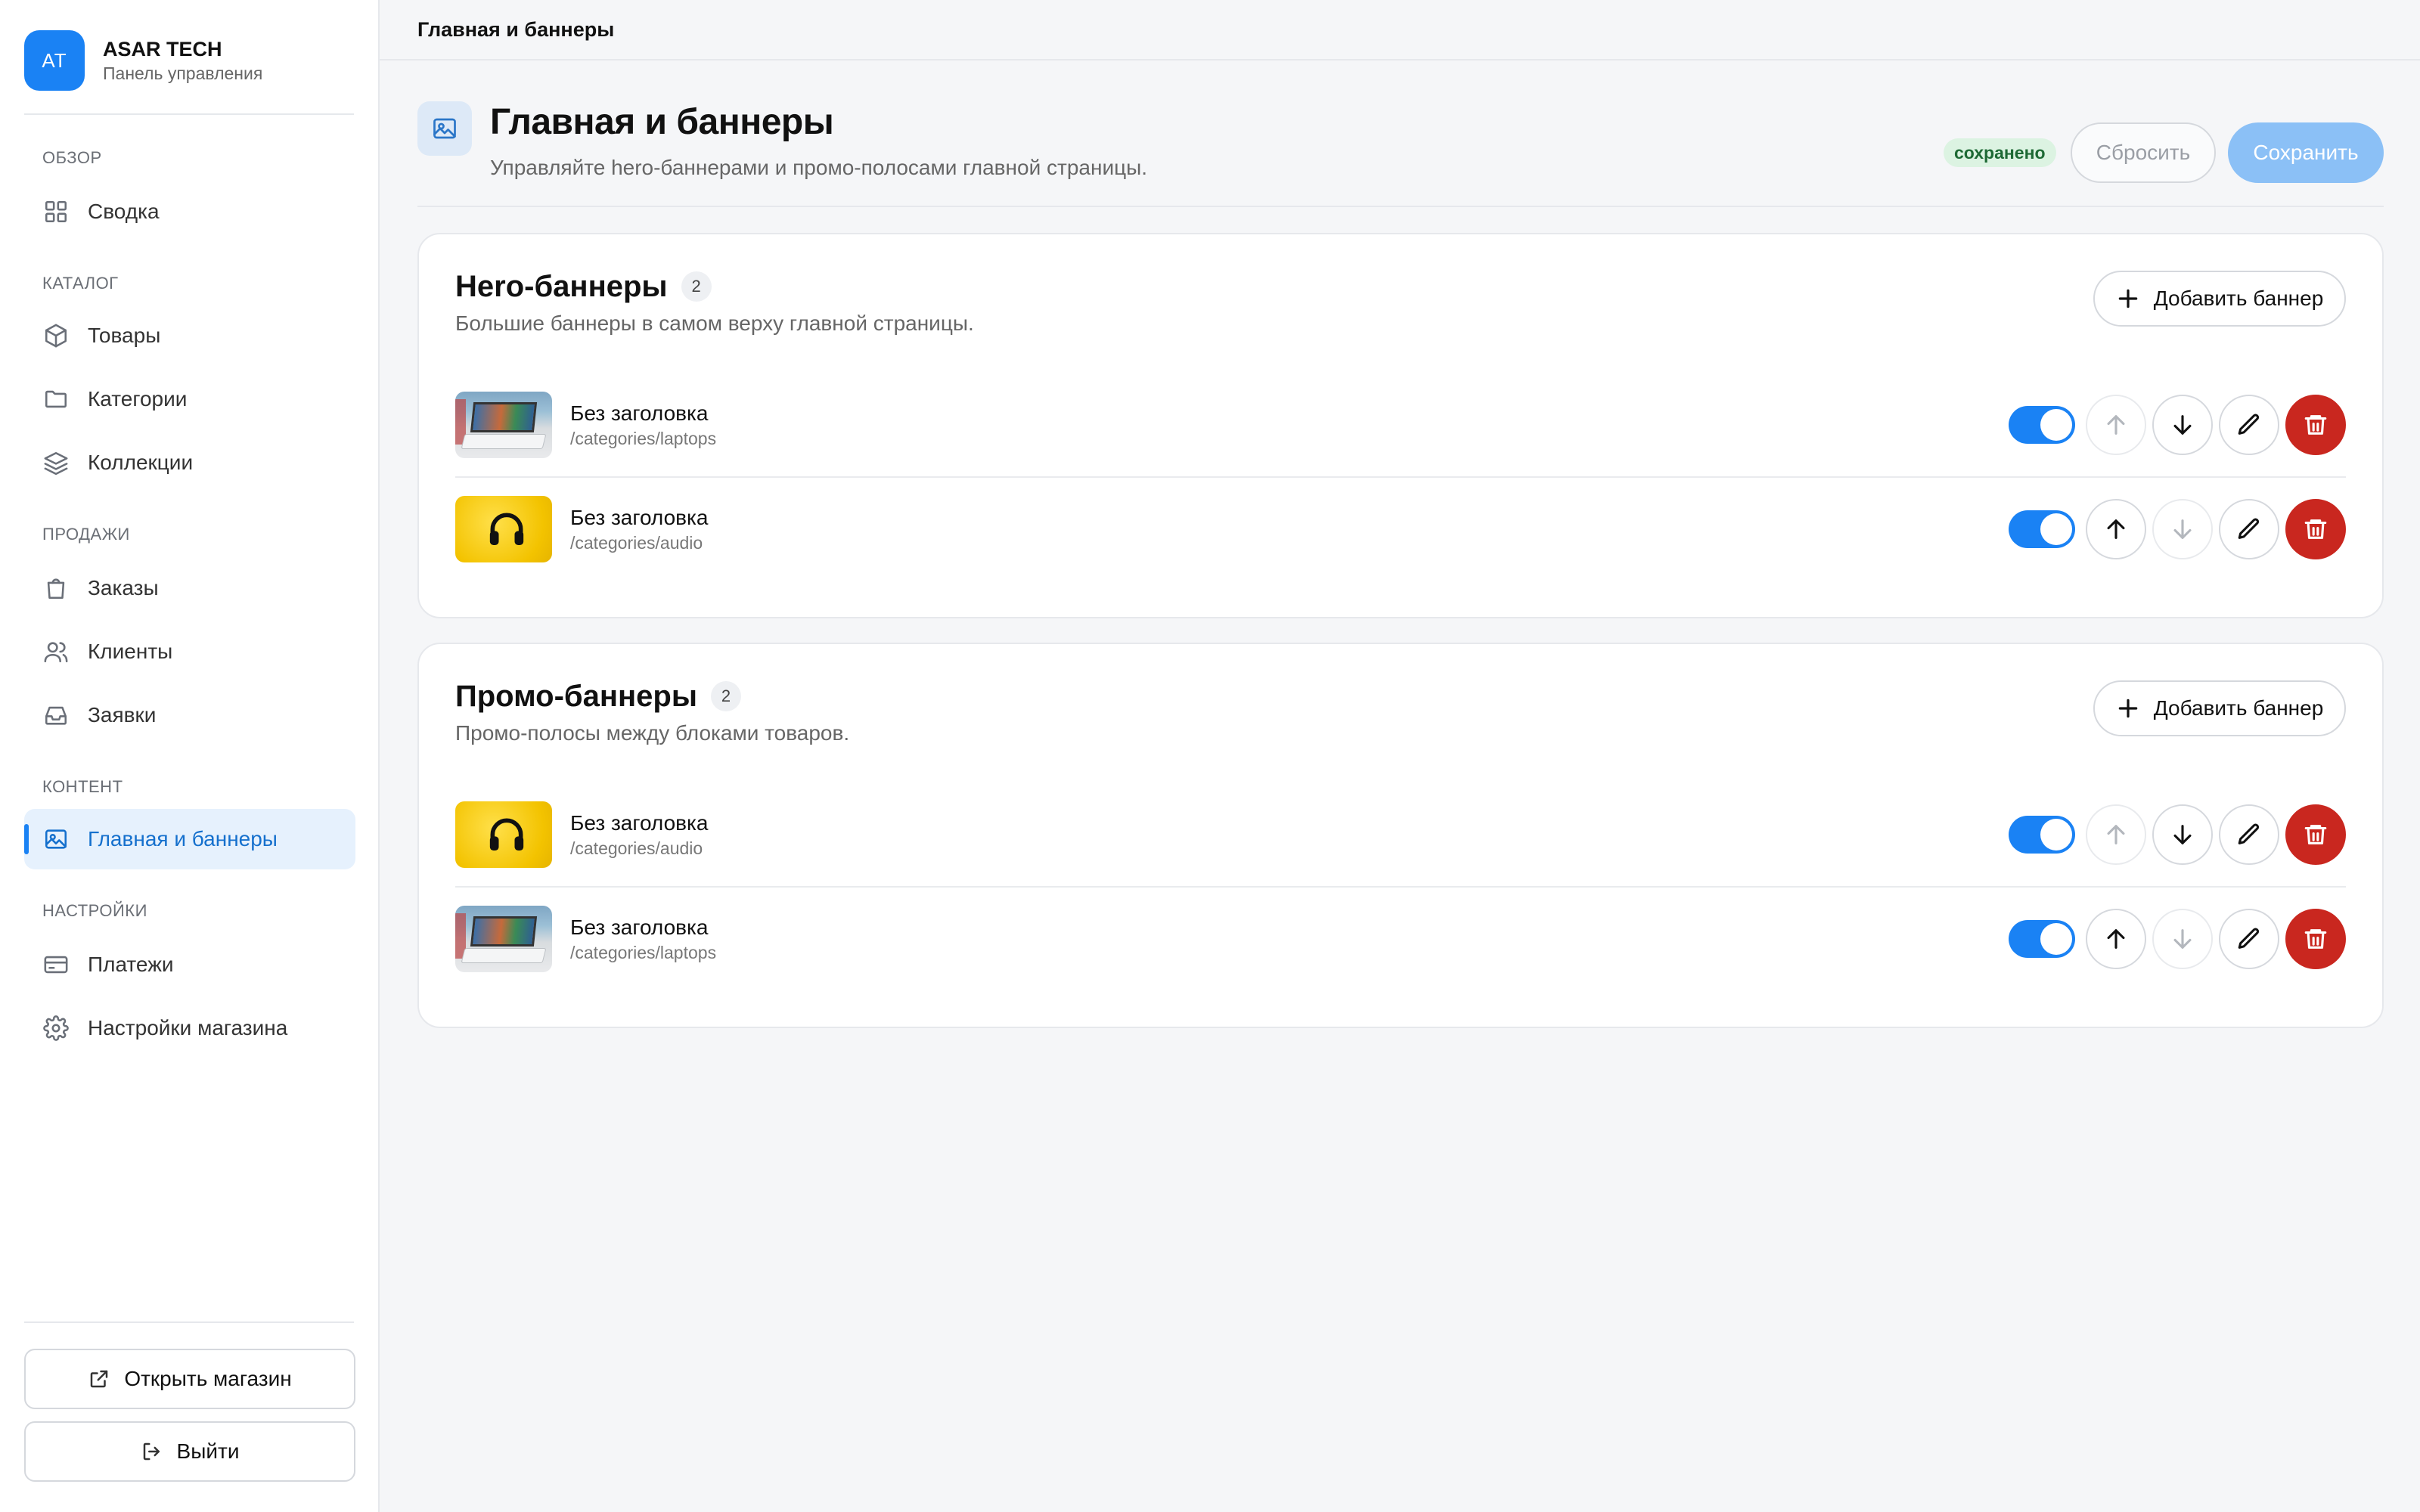 This screenshot has height=1512, width=2420. What do you see at coordinates (189, 715) in the screenshot?
I see `sidebar-item-requests: Заявки` at bounding box center [189, 715].